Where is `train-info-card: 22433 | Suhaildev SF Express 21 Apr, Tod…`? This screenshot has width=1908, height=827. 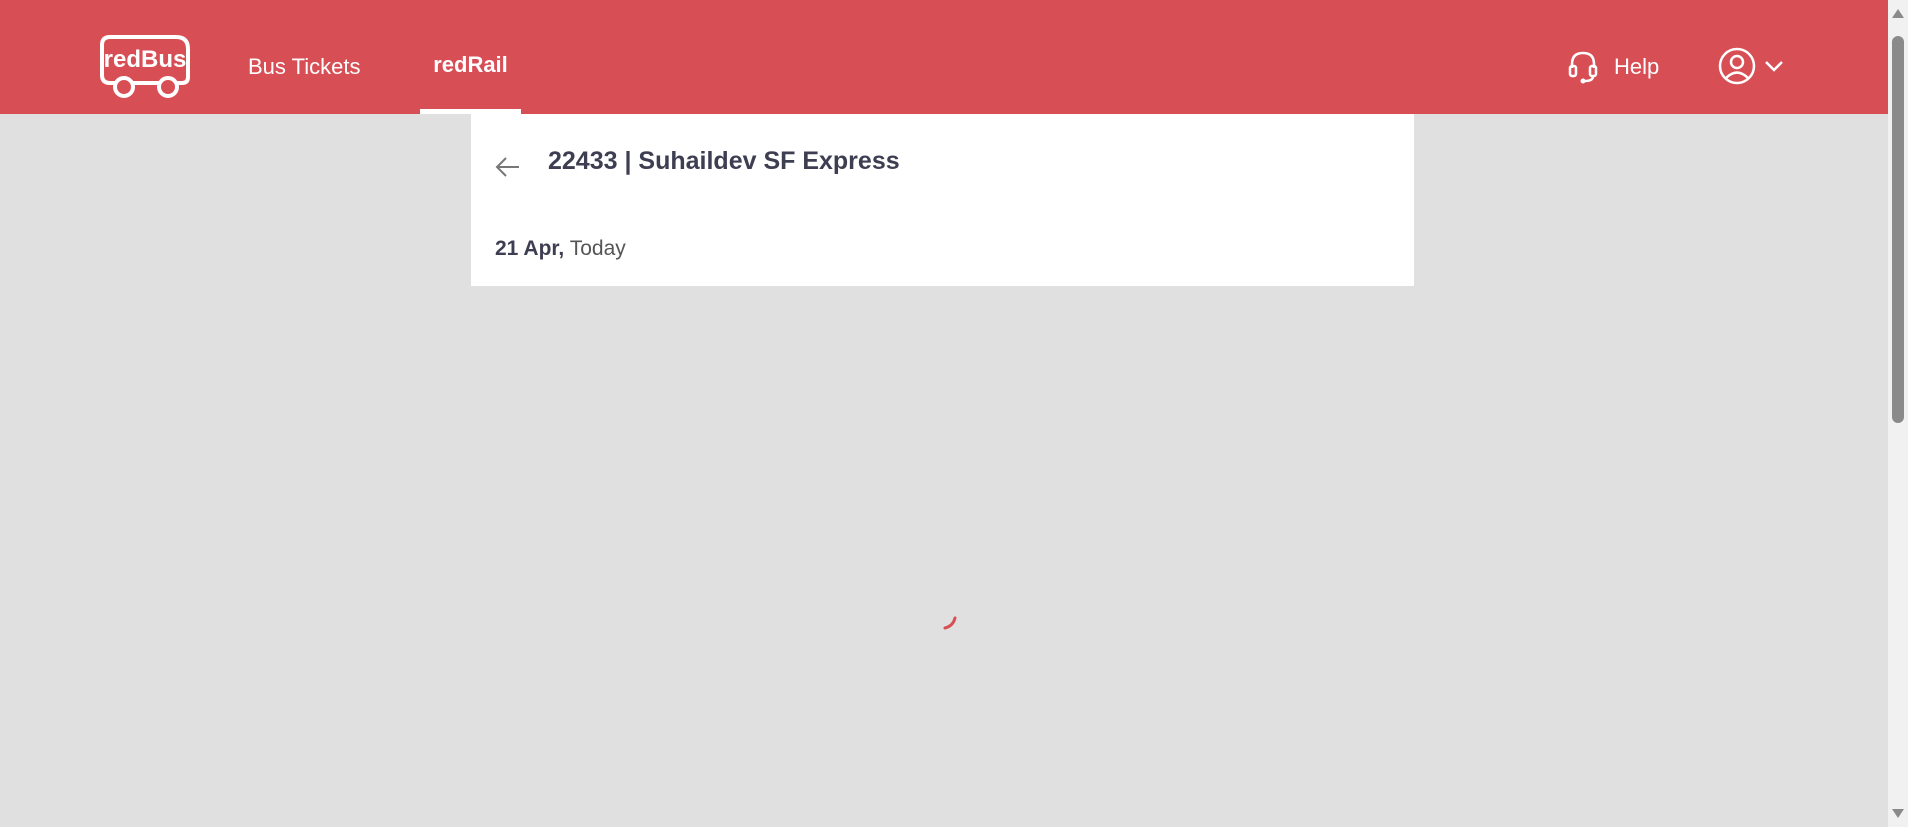 train-info-card: 22433 | Suhaildev SF Express 21 Apr, Tod… is located at coordinates (942, 200).